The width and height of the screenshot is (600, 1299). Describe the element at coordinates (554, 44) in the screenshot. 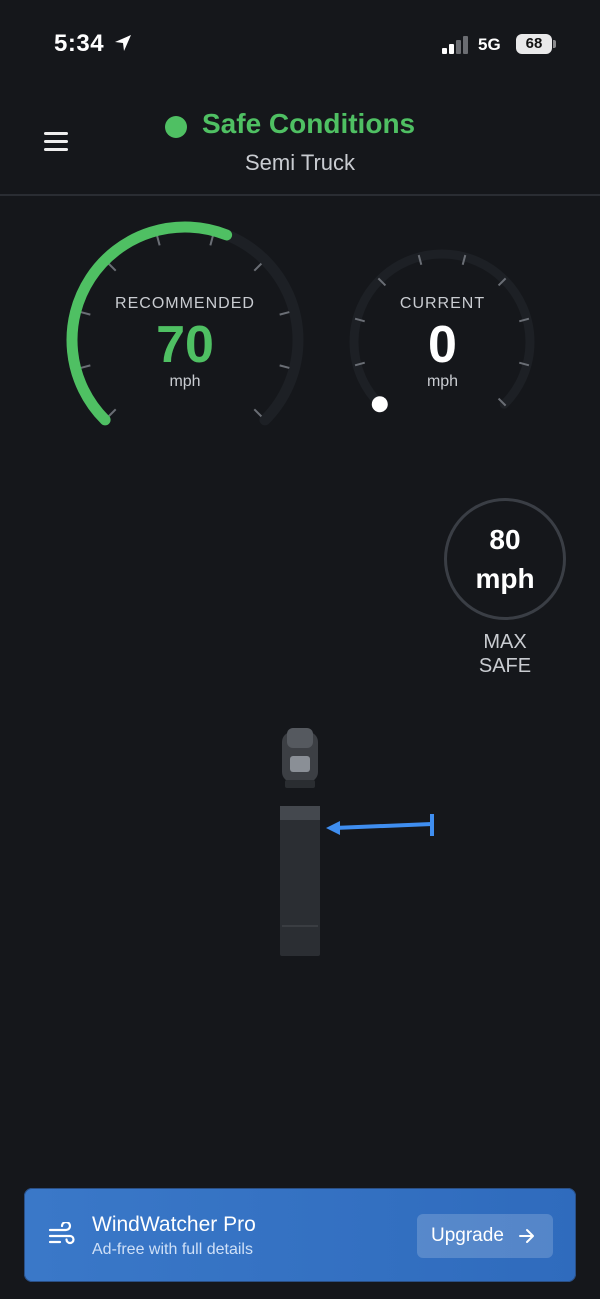

I see `battery-nub` at that location.